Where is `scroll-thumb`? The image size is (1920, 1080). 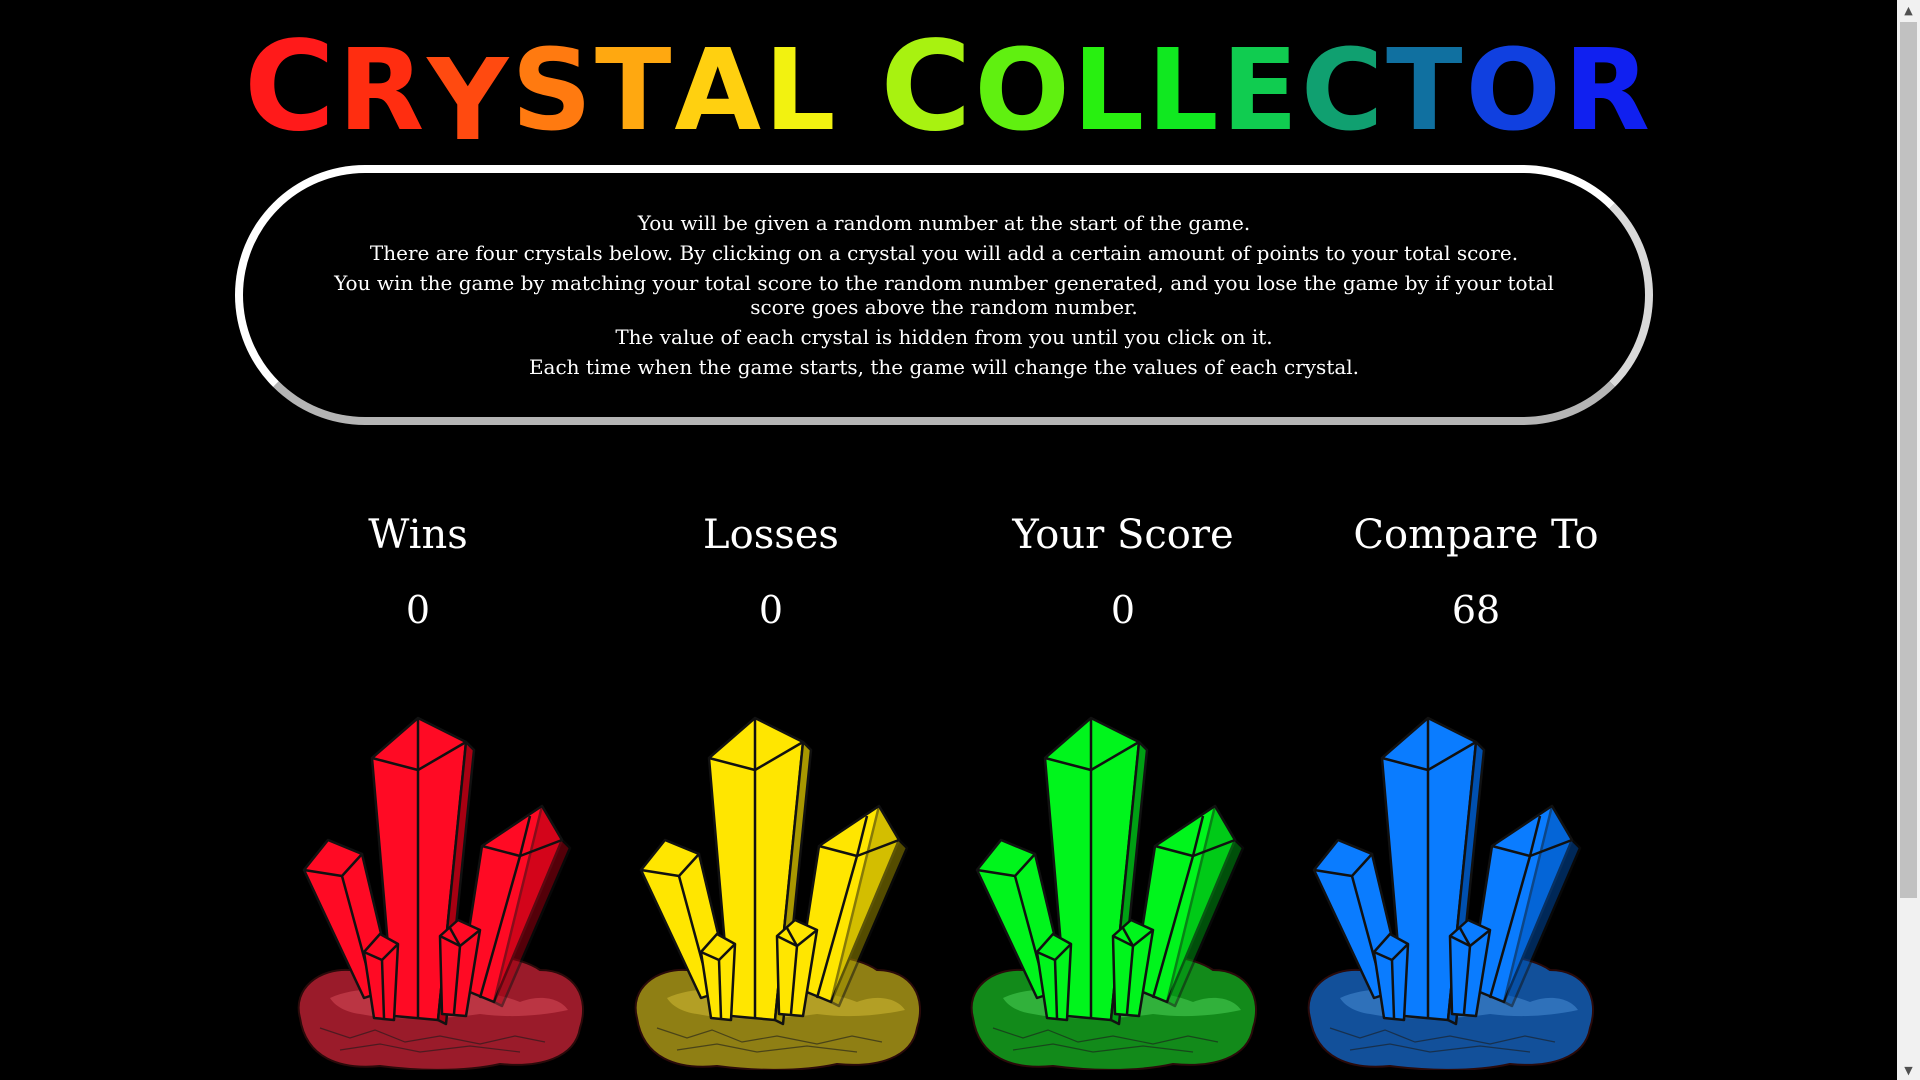
scroll-thumb is located at coordinates (1908, 460).